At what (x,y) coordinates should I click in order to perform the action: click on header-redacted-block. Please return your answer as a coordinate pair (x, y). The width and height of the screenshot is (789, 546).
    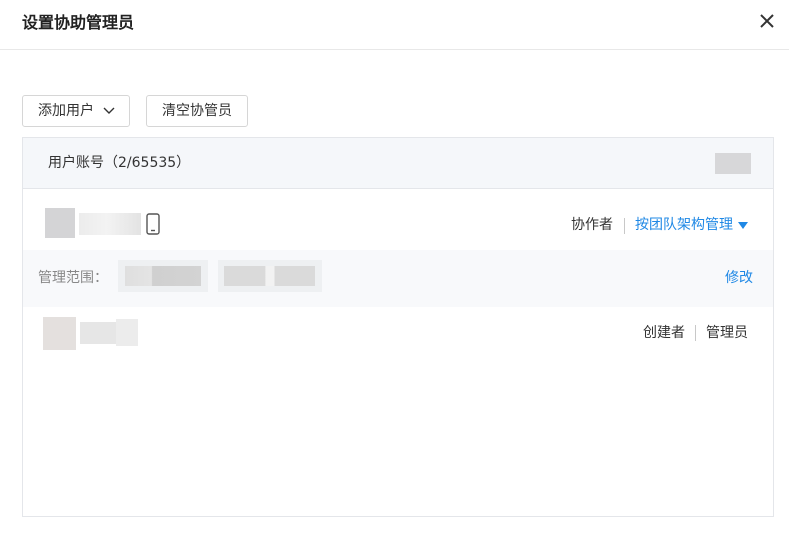
    Looking at the image, I should click on (733, 163).